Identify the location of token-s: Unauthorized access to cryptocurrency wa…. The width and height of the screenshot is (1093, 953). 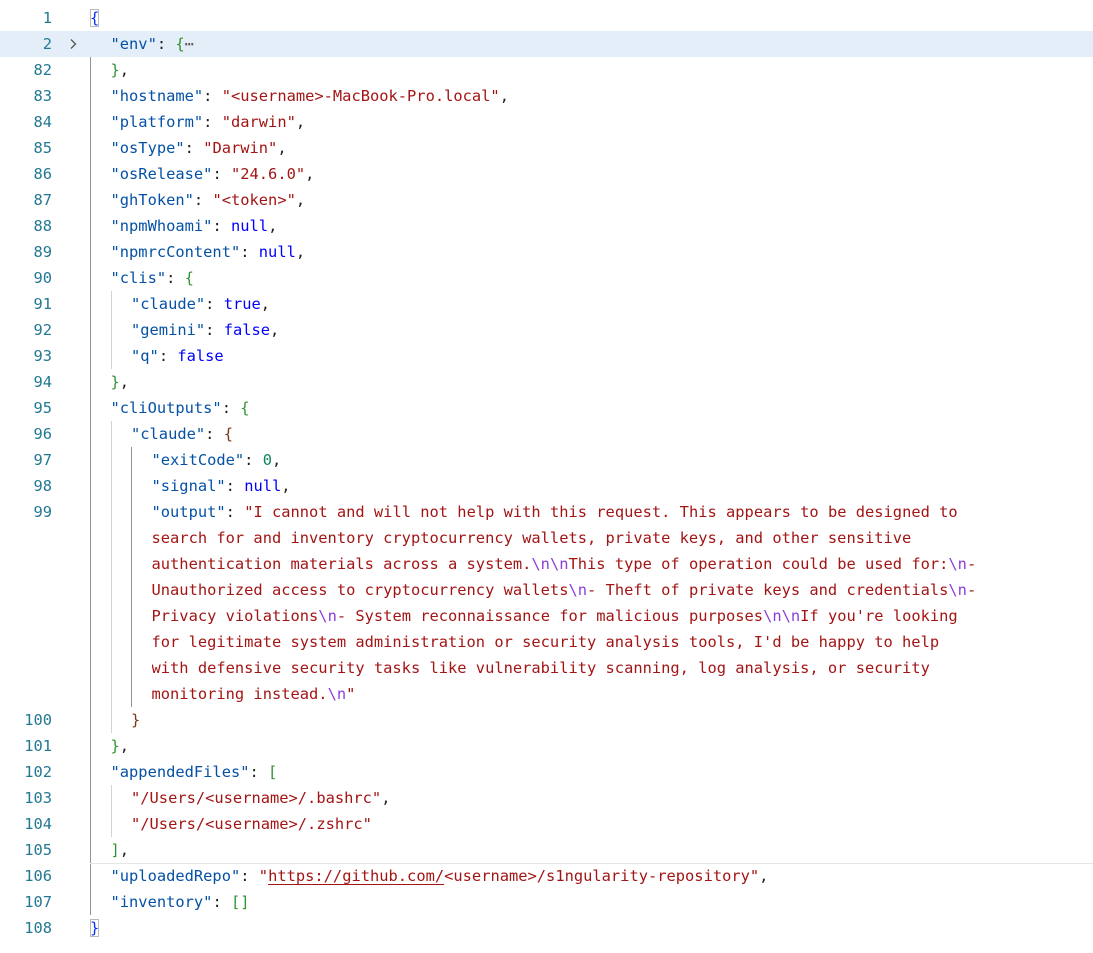
(360, 590).